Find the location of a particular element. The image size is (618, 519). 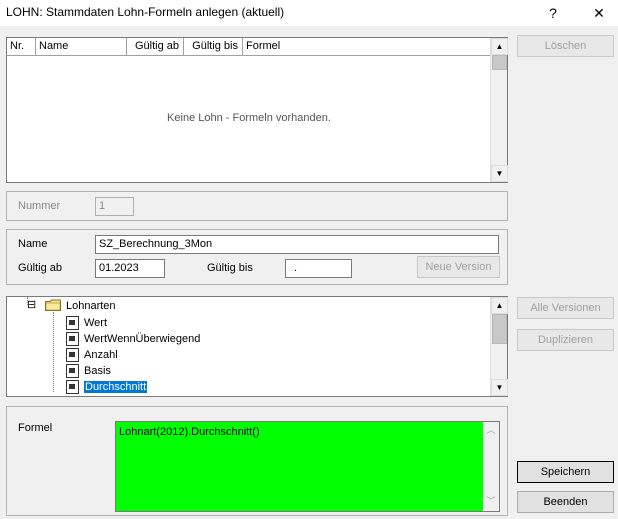

gueltig-bis-label: Gültig bis is located at coordinates (230, 268).